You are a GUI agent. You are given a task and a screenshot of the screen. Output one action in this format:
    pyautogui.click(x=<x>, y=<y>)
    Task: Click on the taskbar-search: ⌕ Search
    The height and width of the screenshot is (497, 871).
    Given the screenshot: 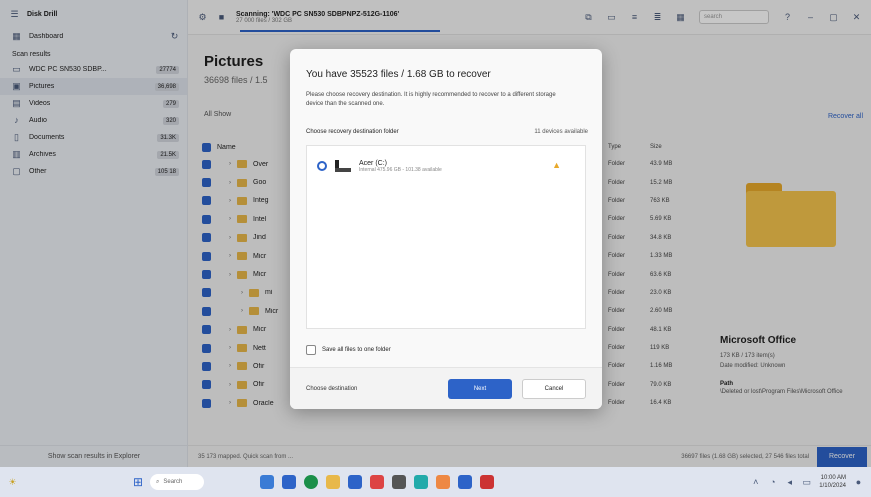 What is the action you would take?
    pyautogui.click(x=177, y=482)
    